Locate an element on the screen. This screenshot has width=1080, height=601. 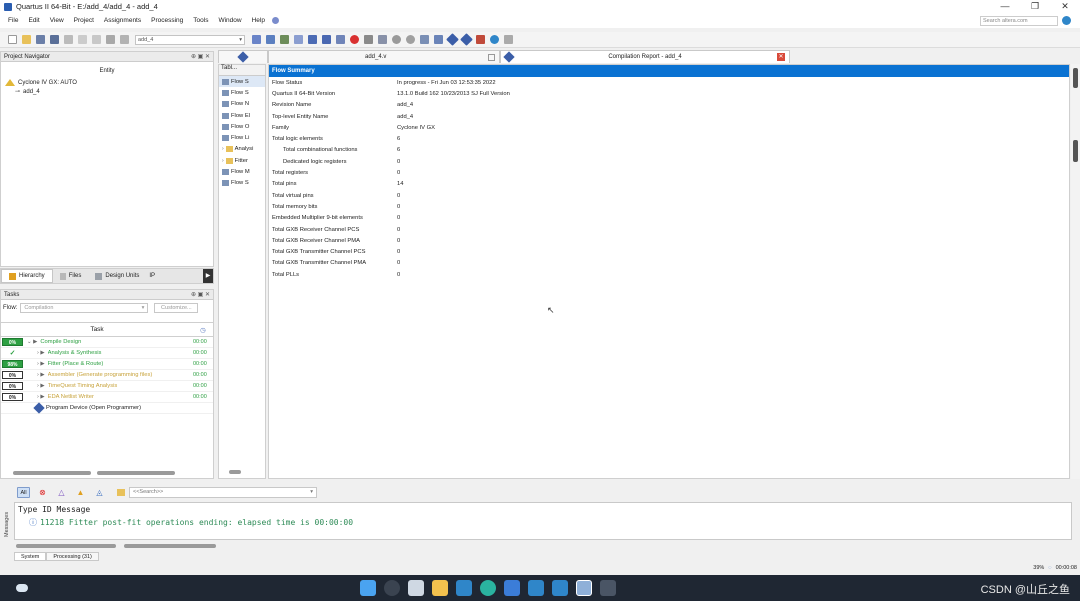
info-filter-icon: ◬ is located at coordinates (99, 492).